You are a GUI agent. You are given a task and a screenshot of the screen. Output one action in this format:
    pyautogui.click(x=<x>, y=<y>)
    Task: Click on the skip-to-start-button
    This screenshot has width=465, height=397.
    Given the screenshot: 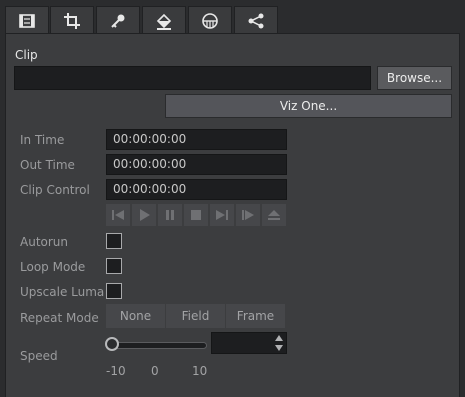 What is the action you would take?
    pyautogui.click(x=118, y=215)
    